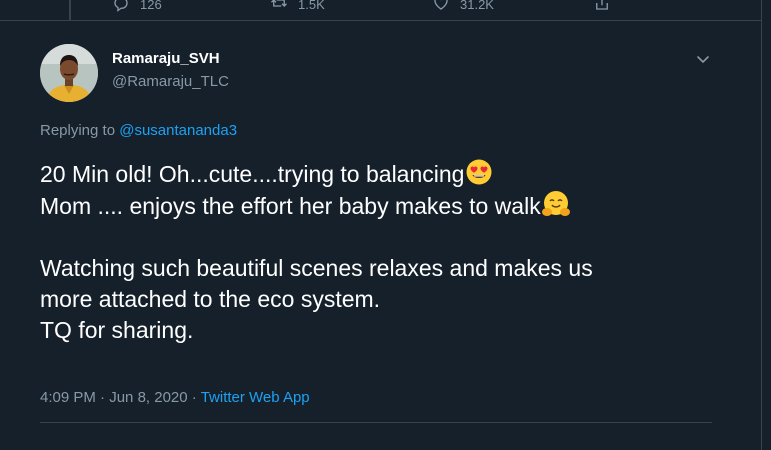 Image resolution: width=771 pixels, height=450 pixels. What do you see at coordinates (390, 237) in the screenshot?
I see `paragraph-break` at bounding box center [390, 237].